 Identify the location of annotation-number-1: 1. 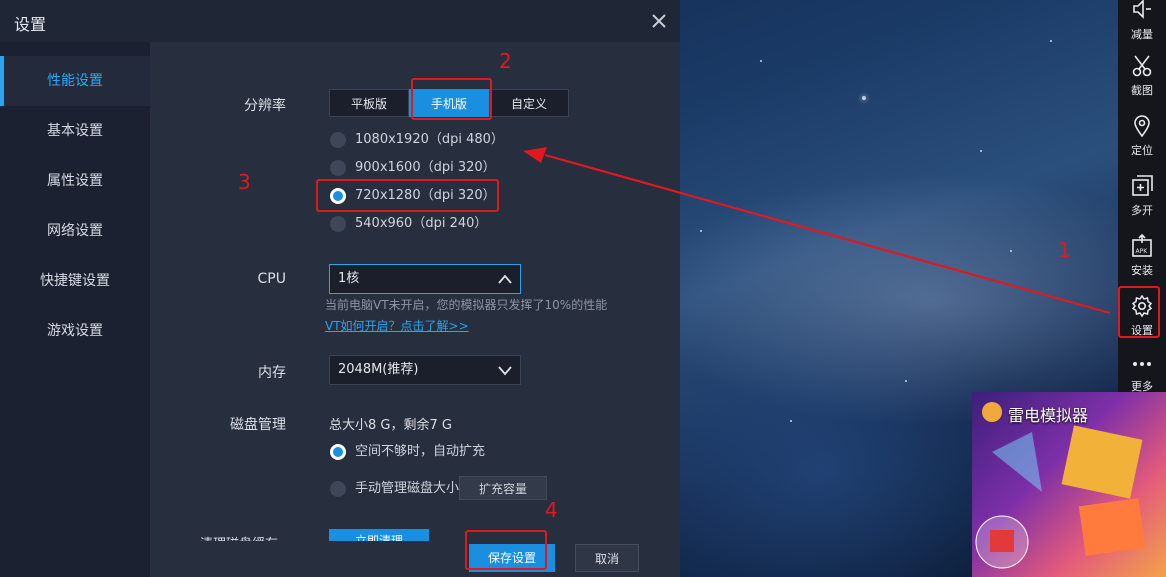
(1064, 250).